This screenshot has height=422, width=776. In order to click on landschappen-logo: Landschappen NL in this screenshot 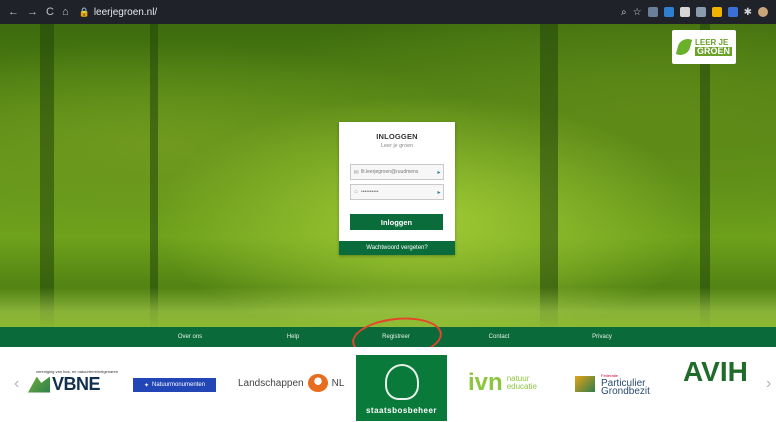, I will do `click(291, 383)`.